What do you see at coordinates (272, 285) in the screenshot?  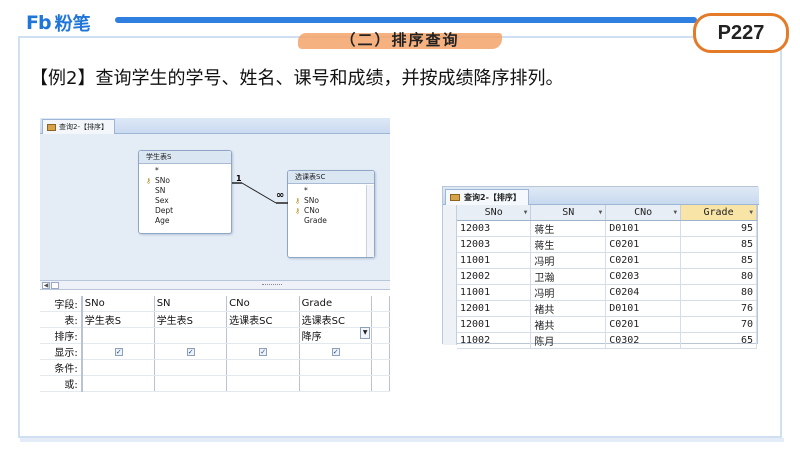 I see `splitter-grip` at bounding box center [272, 285].